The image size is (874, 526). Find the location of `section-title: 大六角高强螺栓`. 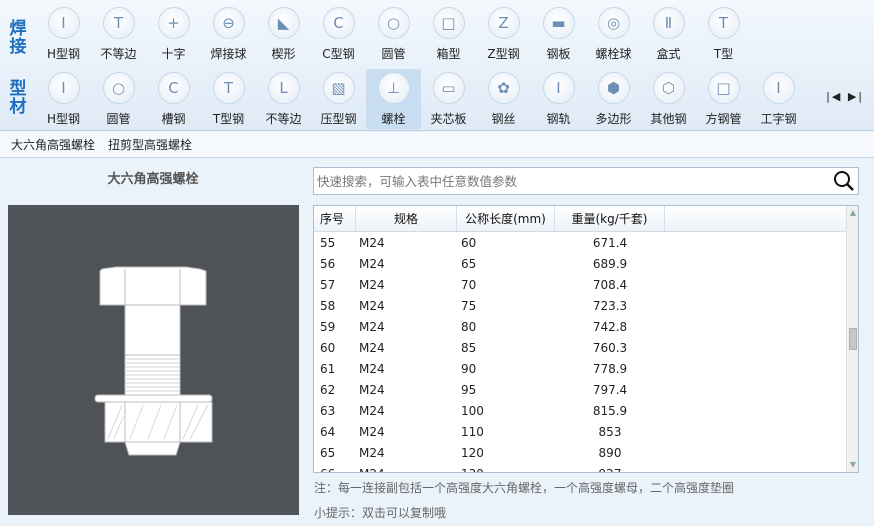

section-title: 大六角高强螺栓 is located at coordinates (153, 179).